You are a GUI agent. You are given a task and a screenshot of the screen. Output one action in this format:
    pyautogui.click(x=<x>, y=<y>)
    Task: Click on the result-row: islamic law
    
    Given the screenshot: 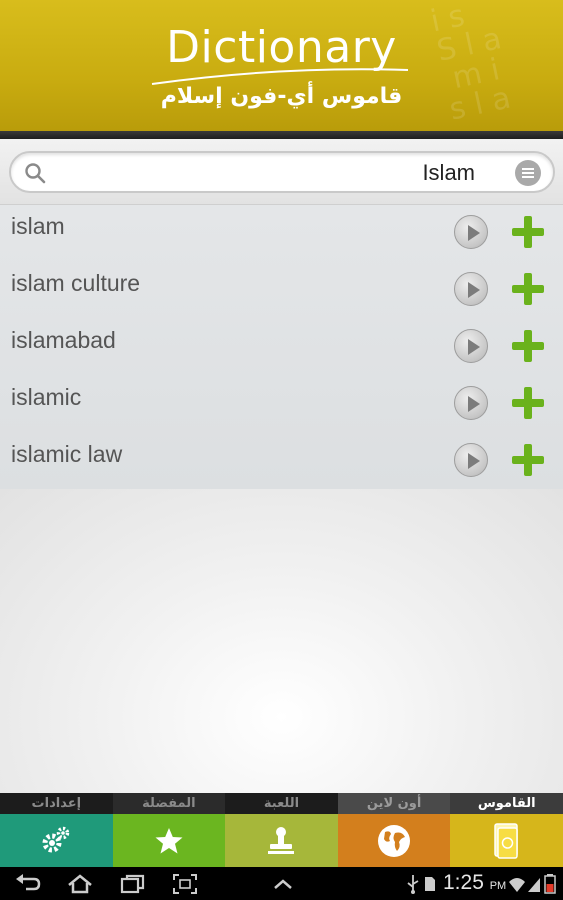 What is the action you would take?
    pyautogui.click(x=281, y=461)
    